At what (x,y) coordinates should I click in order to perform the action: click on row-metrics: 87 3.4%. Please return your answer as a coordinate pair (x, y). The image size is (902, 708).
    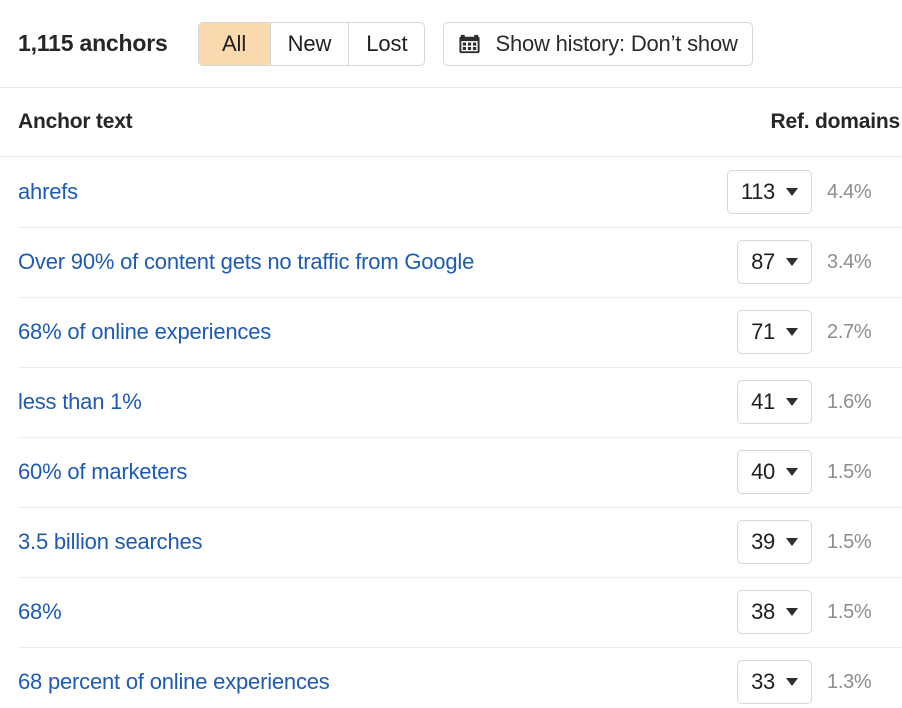
    Looking at the image, I should click on (810, 262).